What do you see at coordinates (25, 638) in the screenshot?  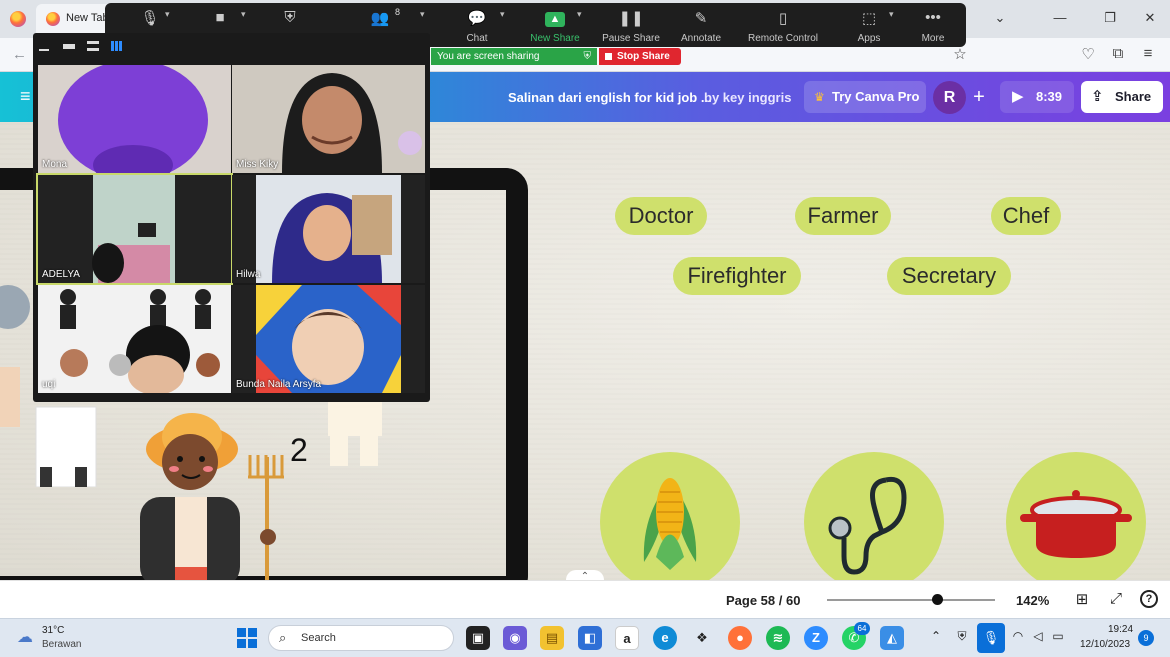 I see `weather-icon: ☁` at bounding box center [25, 638].